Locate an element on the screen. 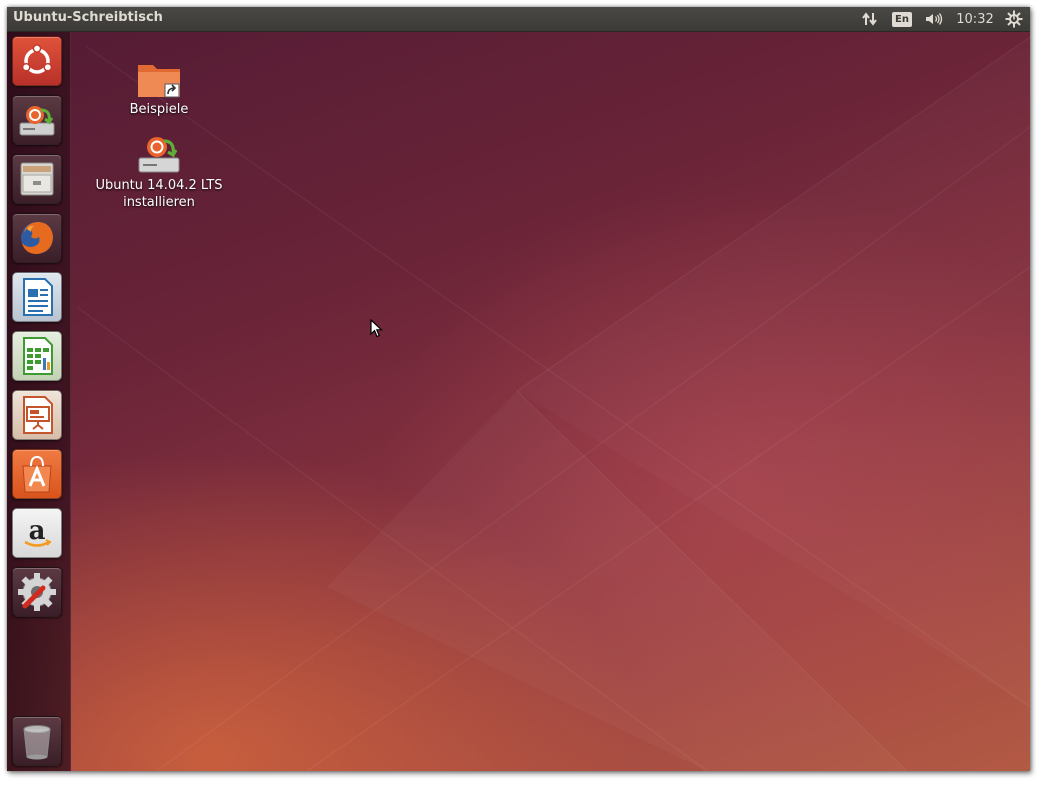 This screenshot has width=1051, height=791. network-indicator is located at coordinates (870, 19).